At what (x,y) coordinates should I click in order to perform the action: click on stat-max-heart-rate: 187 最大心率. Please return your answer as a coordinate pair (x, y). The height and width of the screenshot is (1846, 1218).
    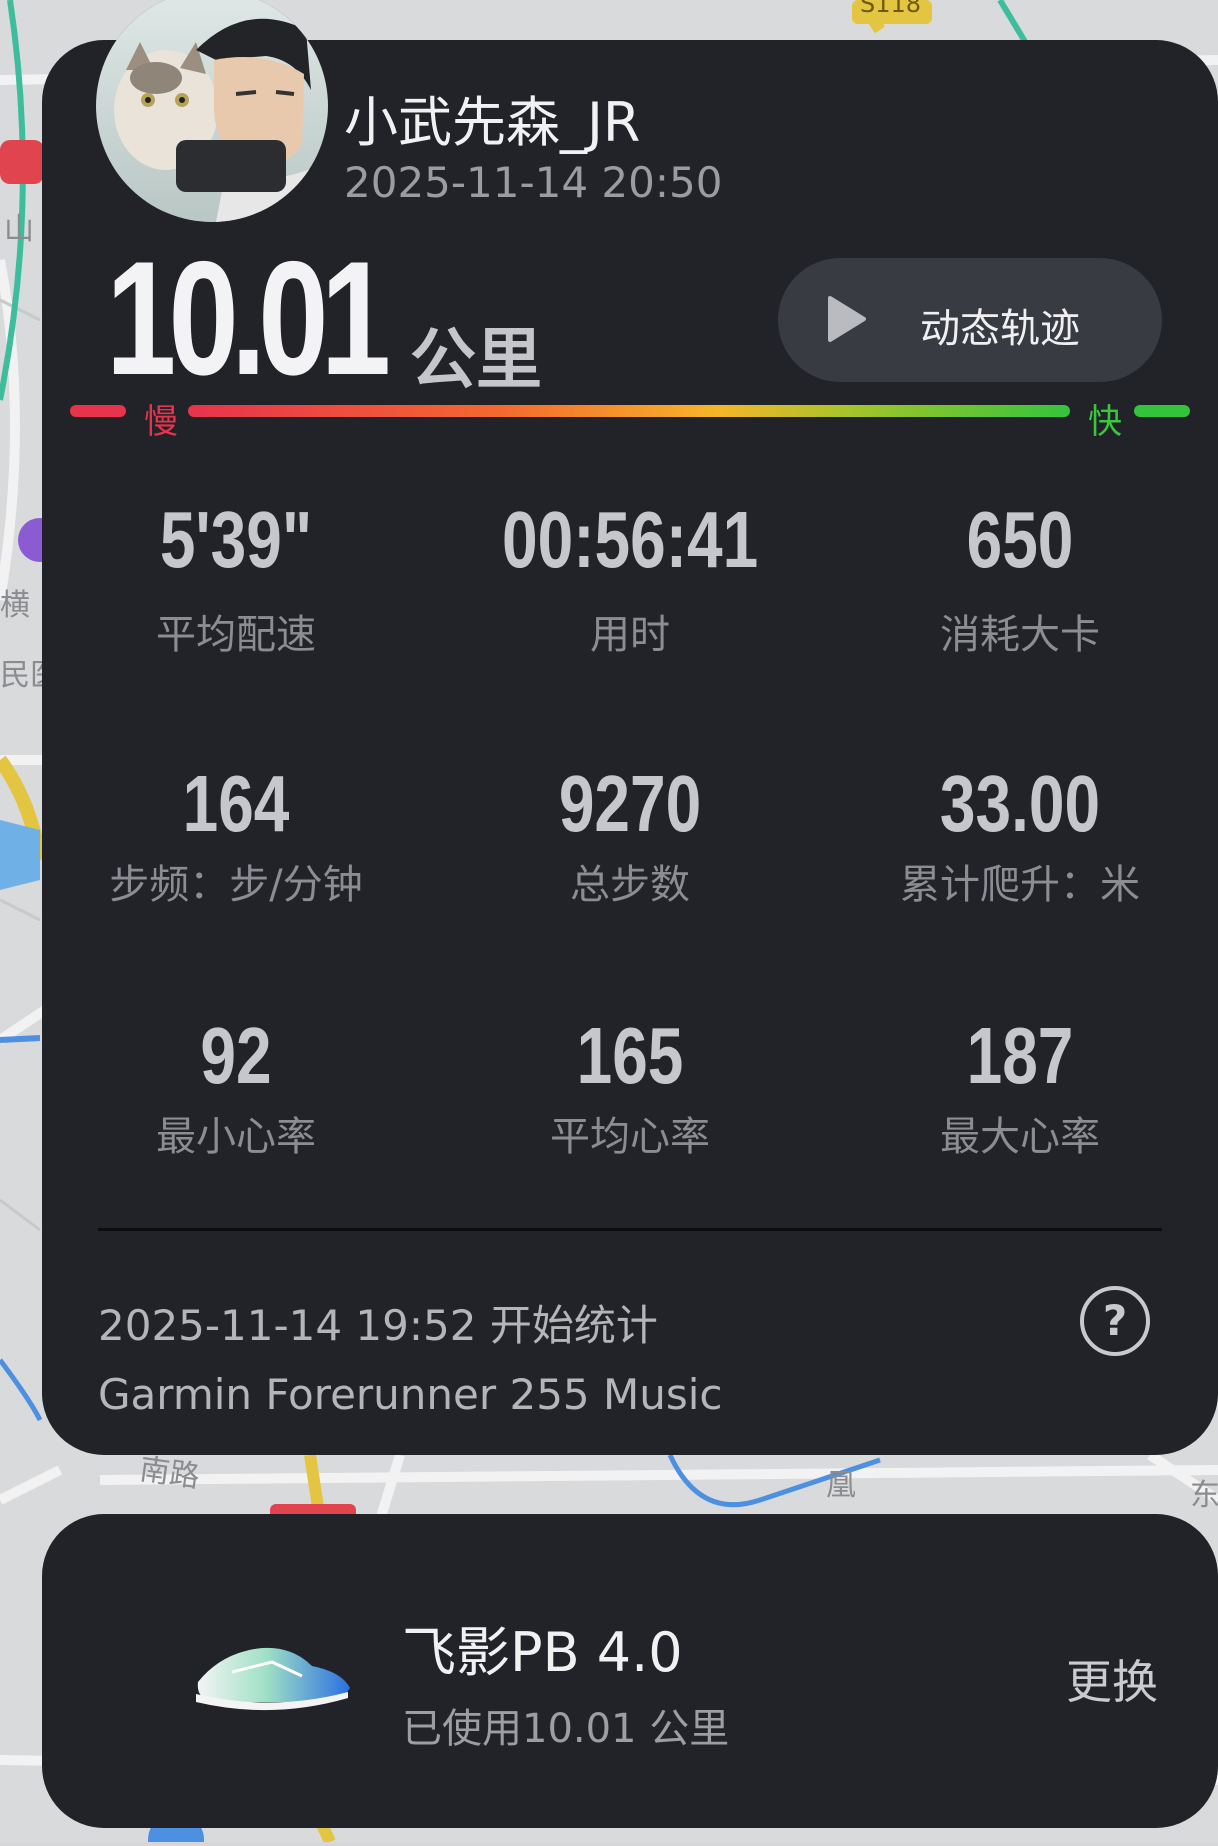
    Looking at the image, I should click on (1020, 1089).